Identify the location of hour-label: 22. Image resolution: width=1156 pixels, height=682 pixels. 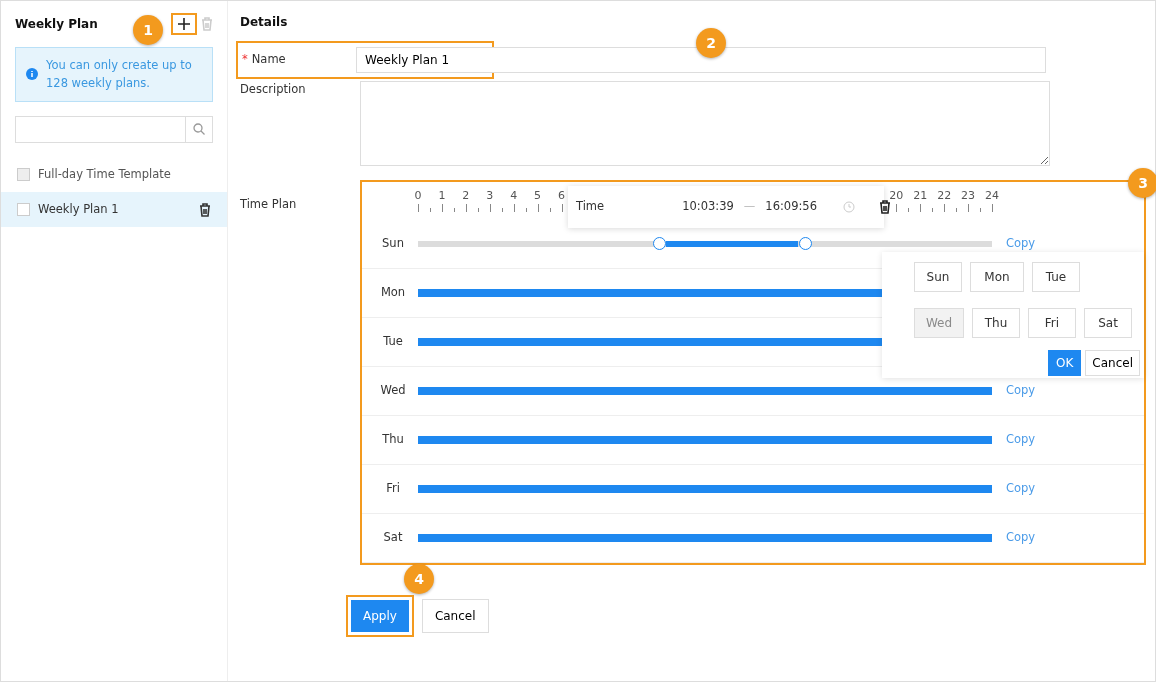
(944, 196).